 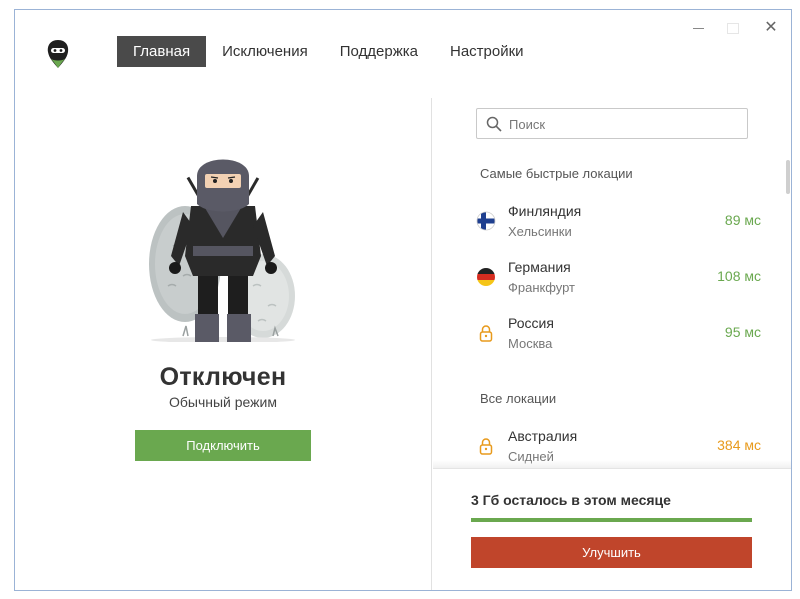 I want to click on minimize-icon, so click(x=699, y=28).